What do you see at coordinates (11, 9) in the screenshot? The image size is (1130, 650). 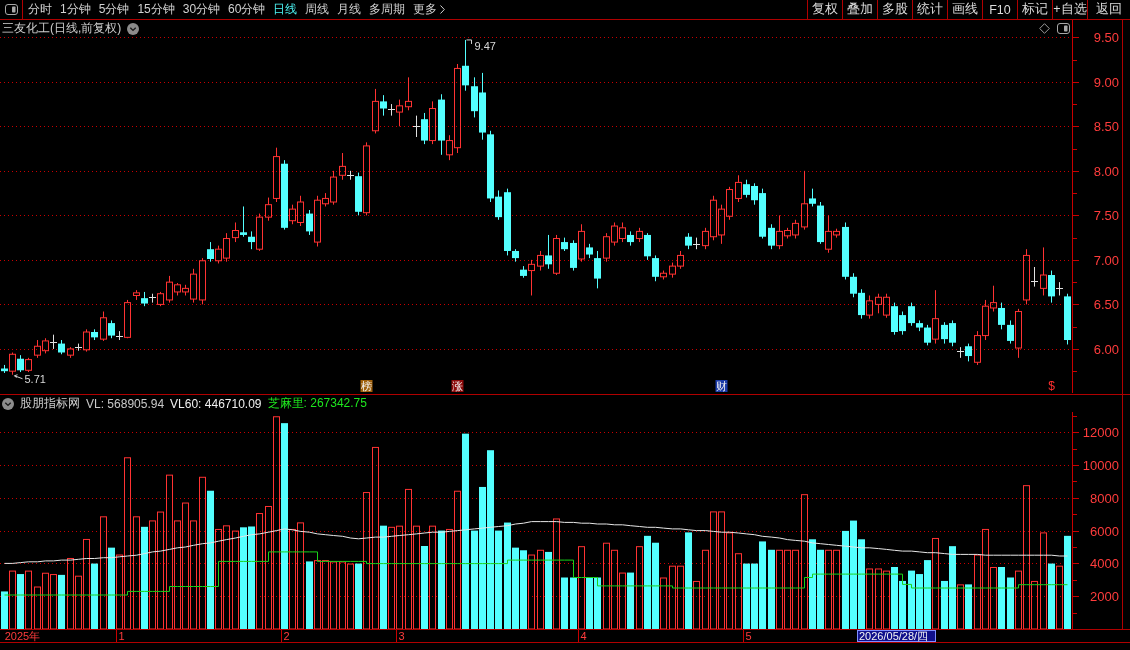 I see `panel-icon` at bounding box center [11, 9].